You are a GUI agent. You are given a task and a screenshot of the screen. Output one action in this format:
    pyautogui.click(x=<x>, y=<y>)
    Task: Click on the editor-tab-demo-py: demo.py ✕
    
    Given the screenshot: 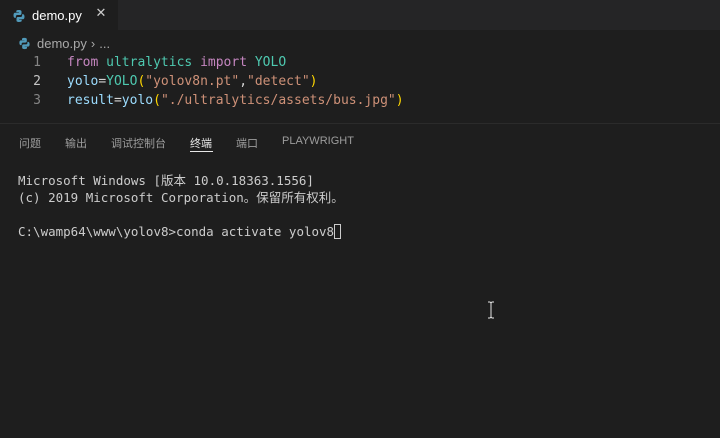 What is the action you would take?
    pyautogui.click(x=59, y=15)
    